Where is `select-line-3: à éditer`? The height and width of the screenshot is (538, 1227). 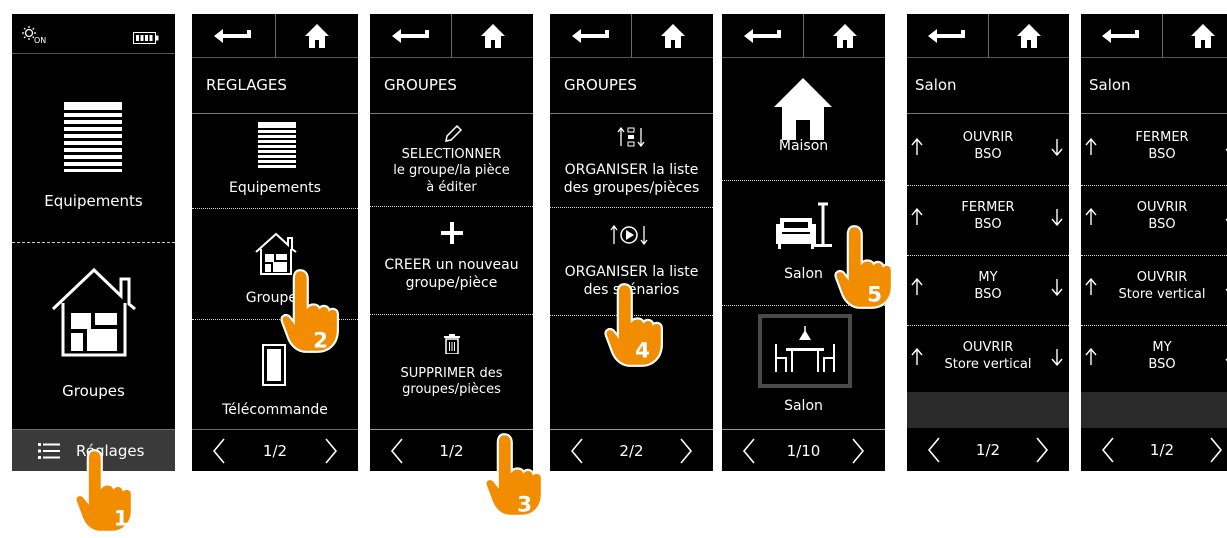 select-line-3: à éditer is located at coordinates (451, 188).